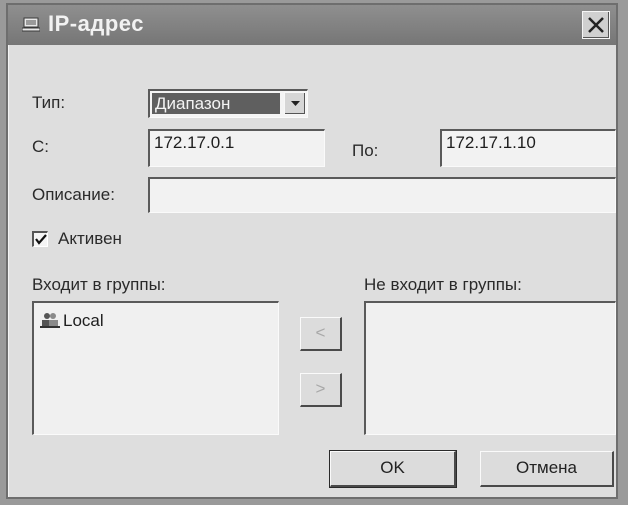 This screenshot has width=628, height=505. I want to click on add-to-groups-button: <, so click(321, 334).